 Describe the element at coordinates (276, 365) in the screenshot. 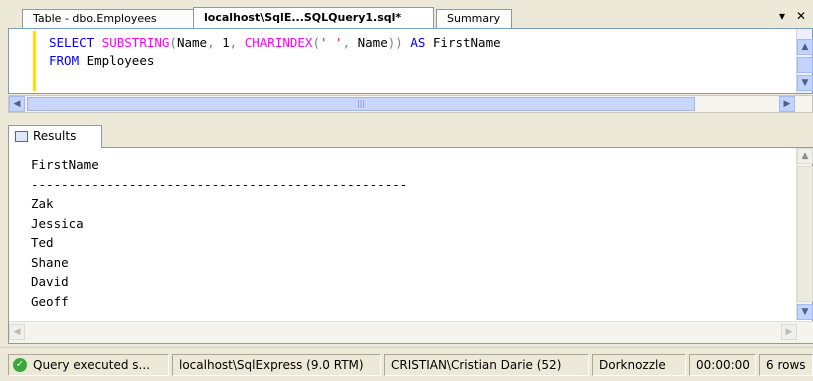

I see `status-server: localhost\SqlExpress (9.0 RTM)` at that location.